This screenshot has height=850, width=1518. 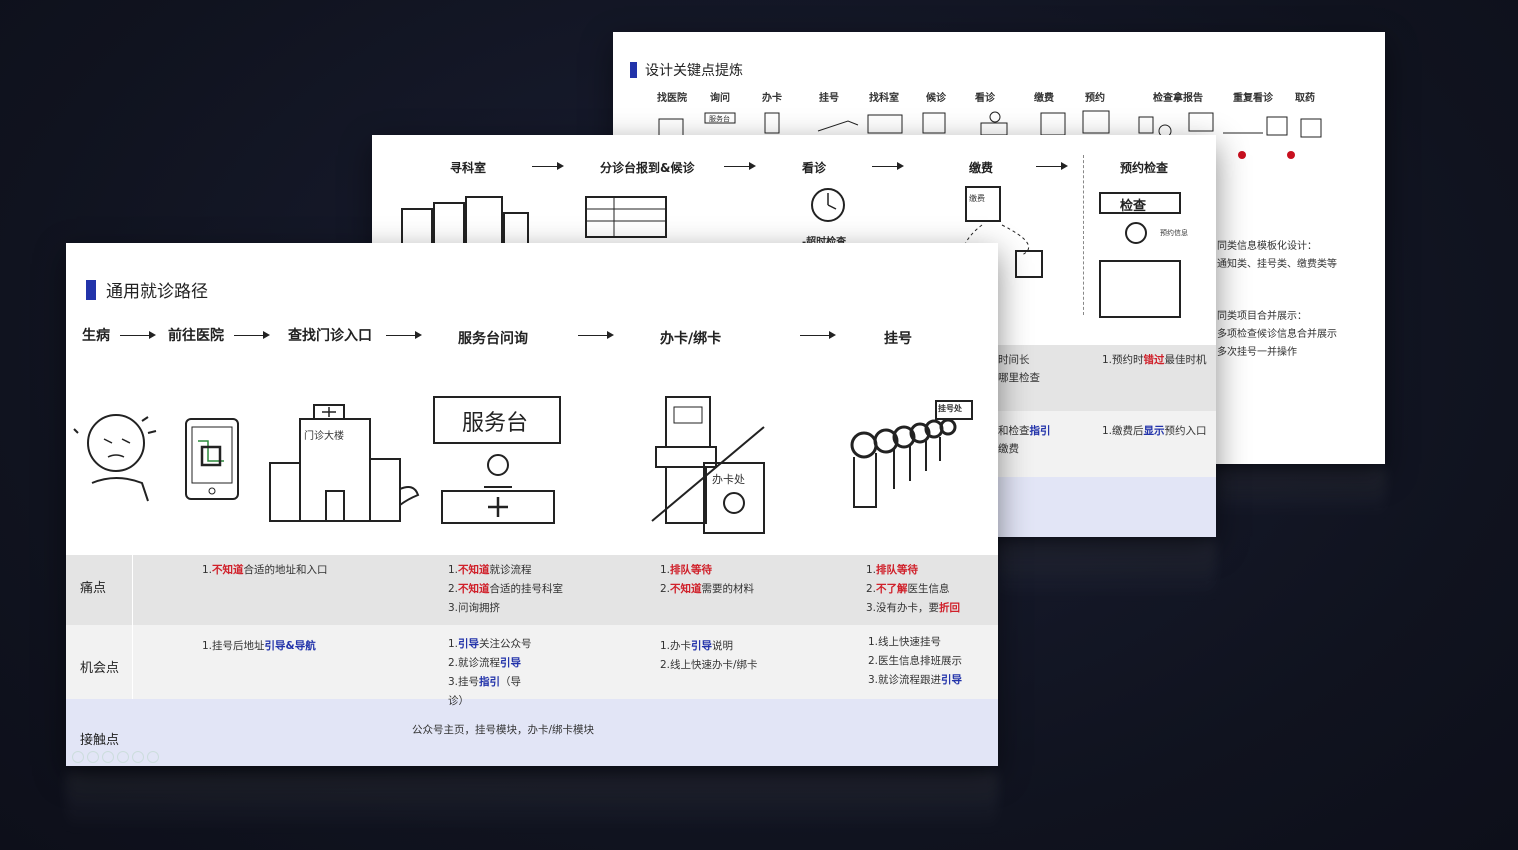 What do you see at coordinates (1144, 168) in the screenshot?
I see `step-label: 预约检查` at bounding box center [1144, 168].